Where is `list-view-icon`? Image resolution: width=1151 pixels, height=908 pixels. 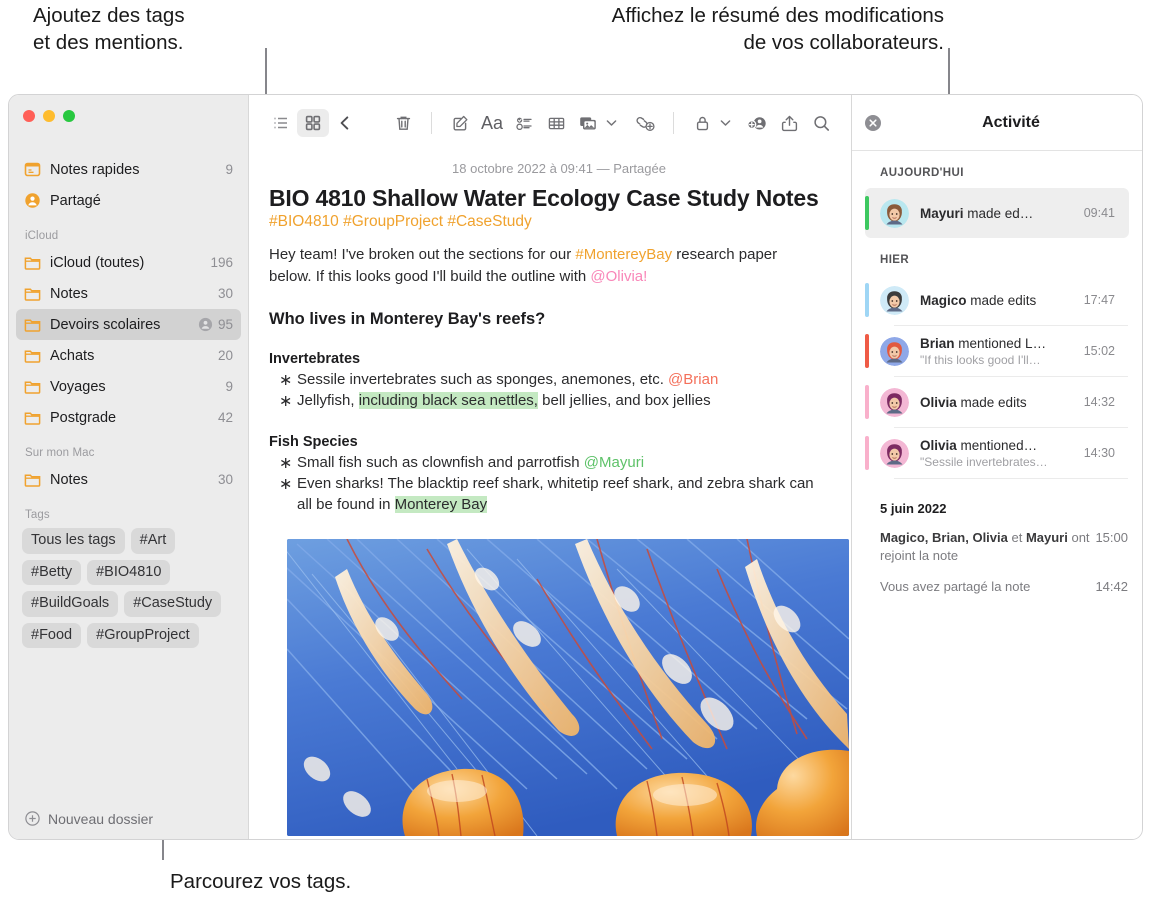
list-view-icon is located at coordinates (281, 123).